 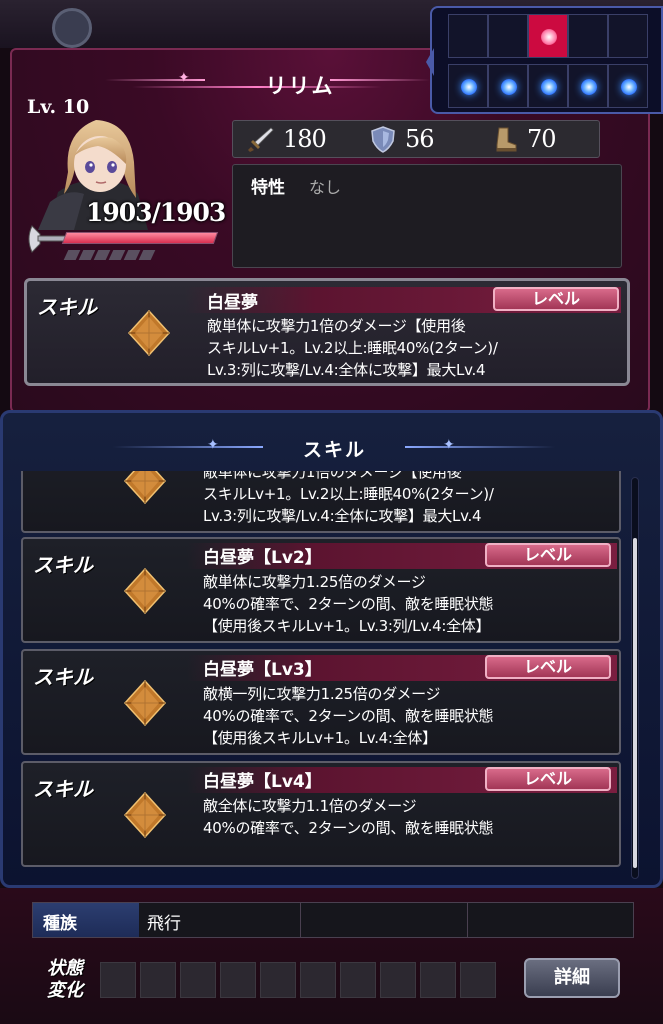 I want to click on boot-icon, so click(x=506, y=139).